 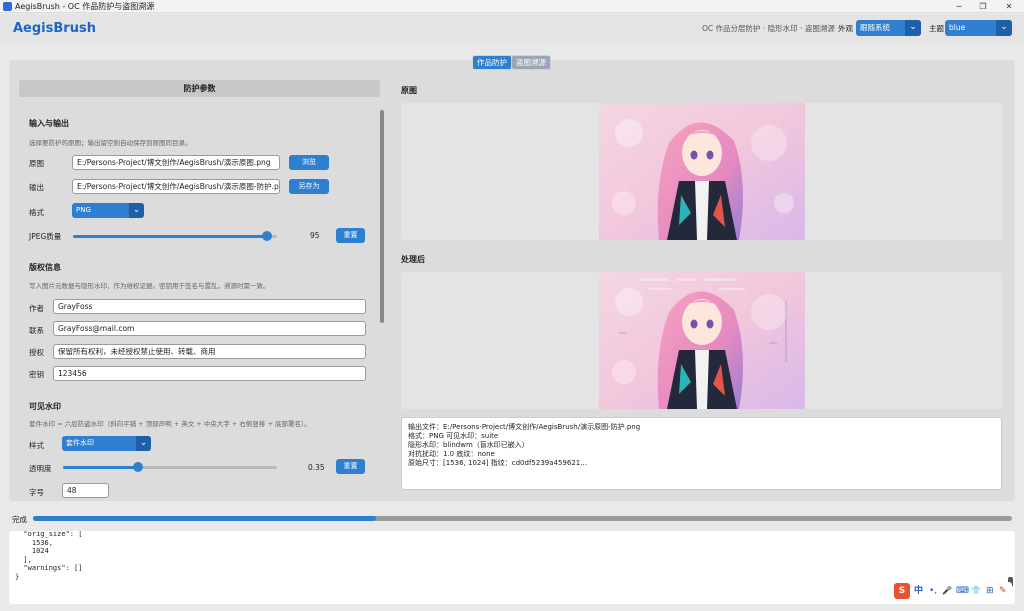 I want to click on jpeg-quality-slider, so click(x=175, y=236).